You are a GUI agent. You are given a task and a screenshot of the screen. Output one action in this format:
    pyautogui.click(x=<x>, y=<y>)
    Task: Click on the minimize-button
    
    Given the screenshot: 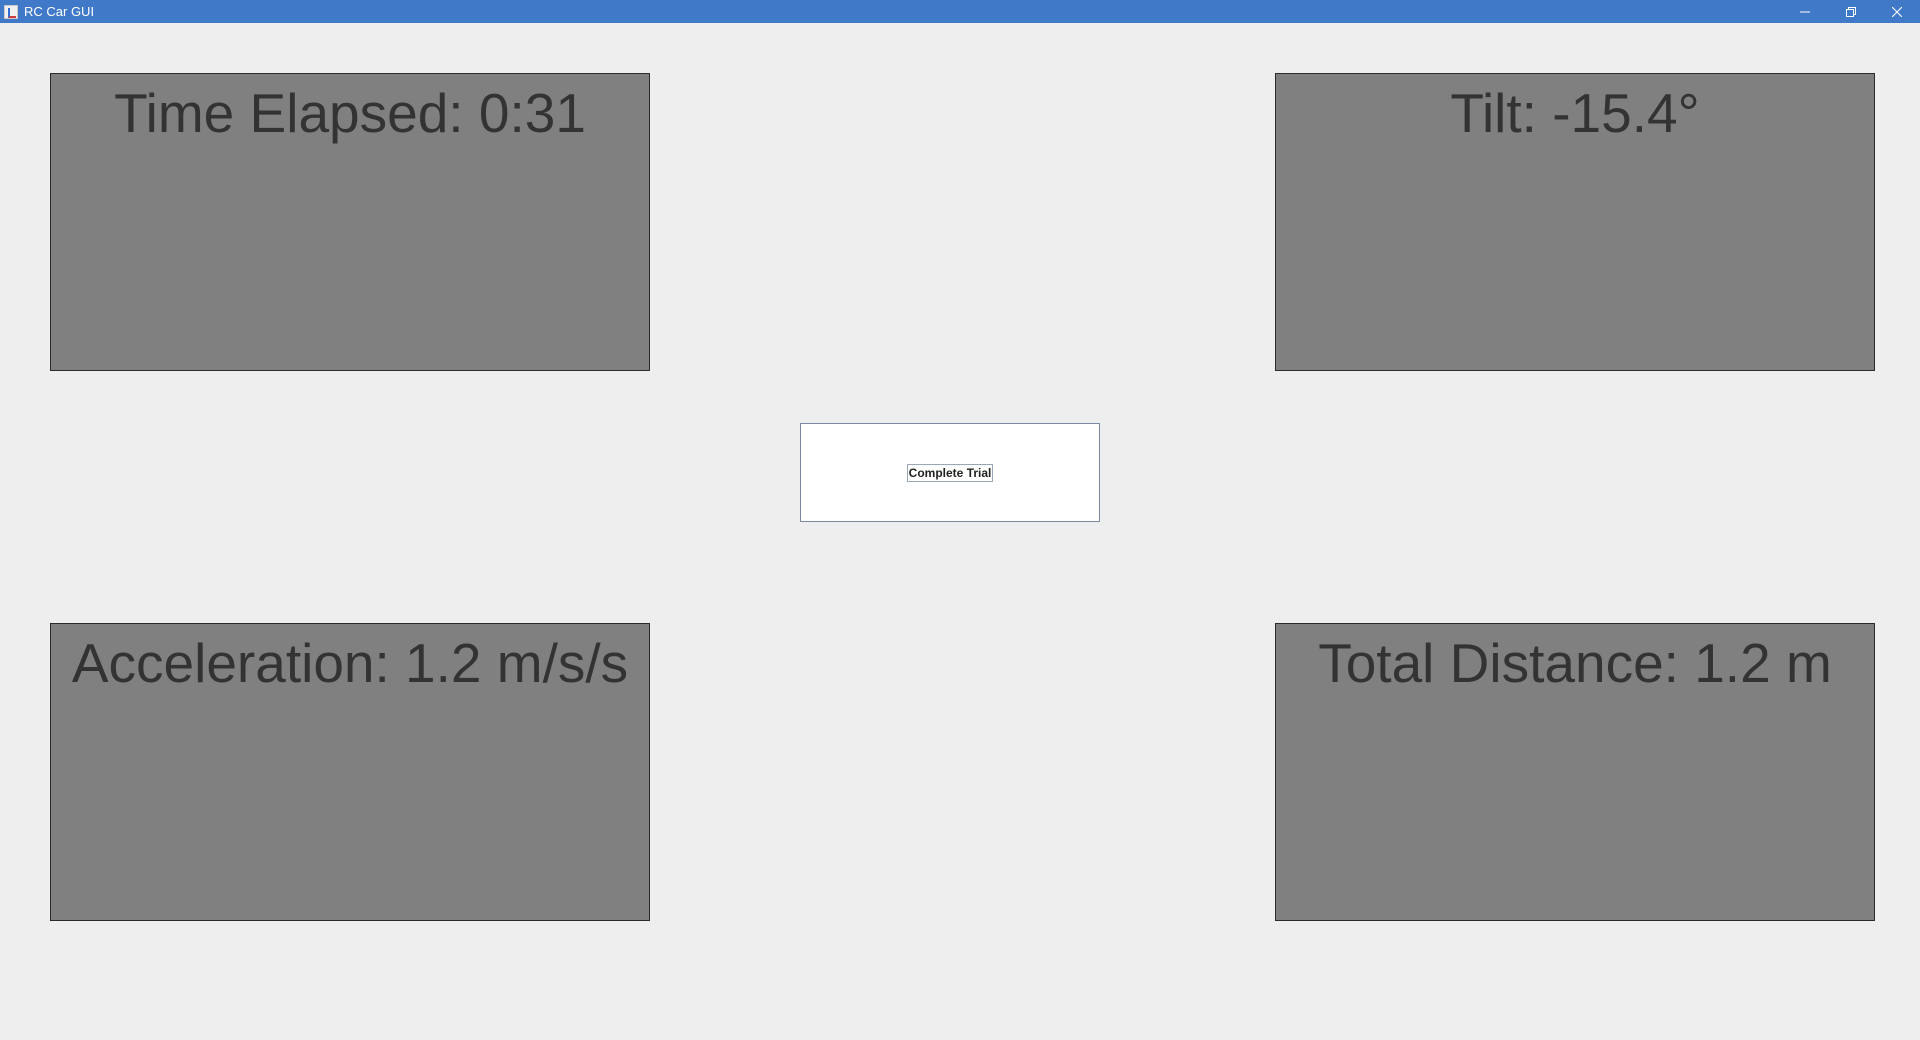 What is the action you would take?
    pyautogui.click(x=1805, y=11)
    